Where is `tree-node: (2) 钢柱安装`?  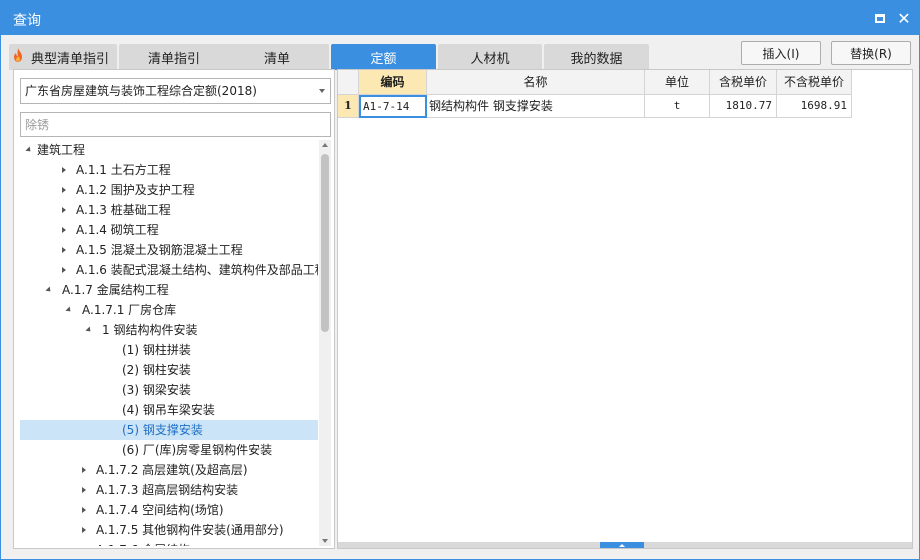 tree-node: (2) 钢柱安装 is located at coordinates (169, 370).